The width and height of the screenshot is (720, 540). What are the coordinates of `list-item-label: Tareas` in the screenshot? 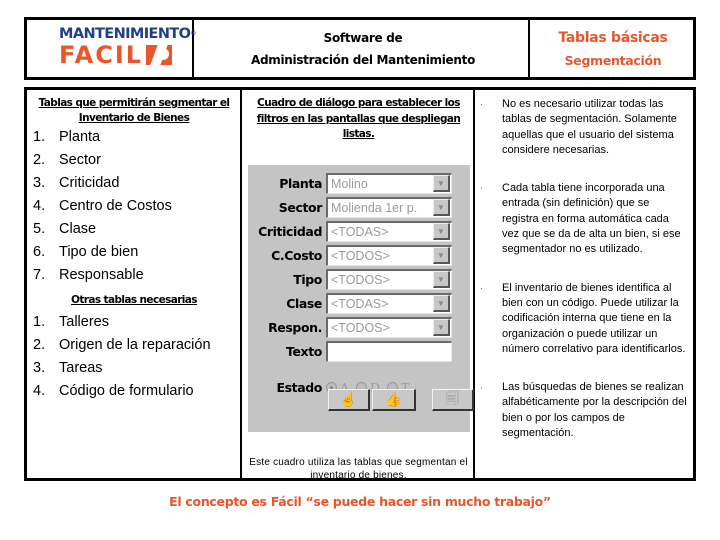 It's located at (81, 368).